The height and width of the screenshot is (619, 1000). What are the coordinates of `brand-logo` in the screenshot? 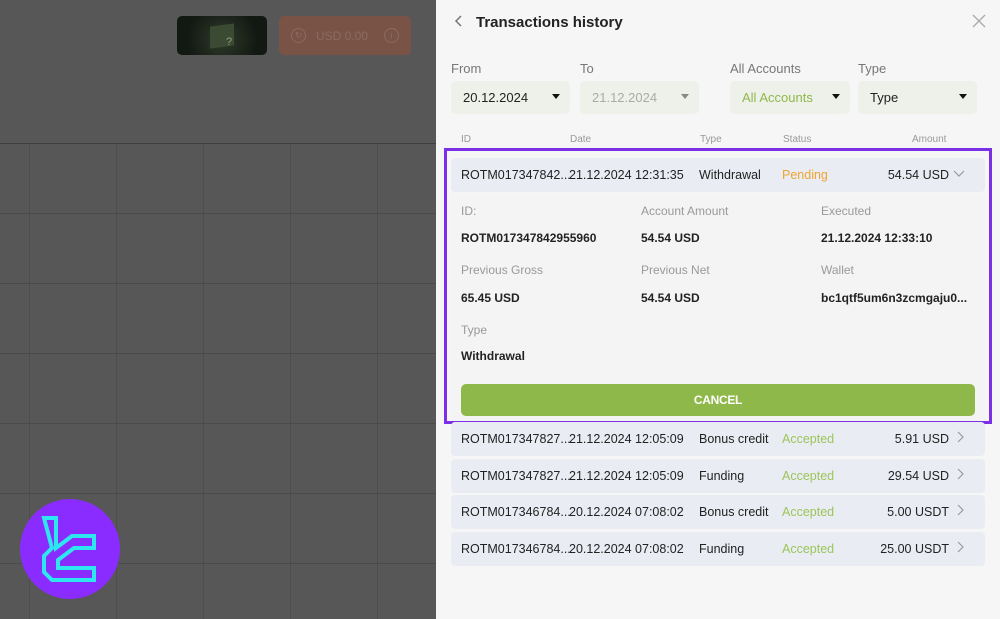 It's located at (70, 549).